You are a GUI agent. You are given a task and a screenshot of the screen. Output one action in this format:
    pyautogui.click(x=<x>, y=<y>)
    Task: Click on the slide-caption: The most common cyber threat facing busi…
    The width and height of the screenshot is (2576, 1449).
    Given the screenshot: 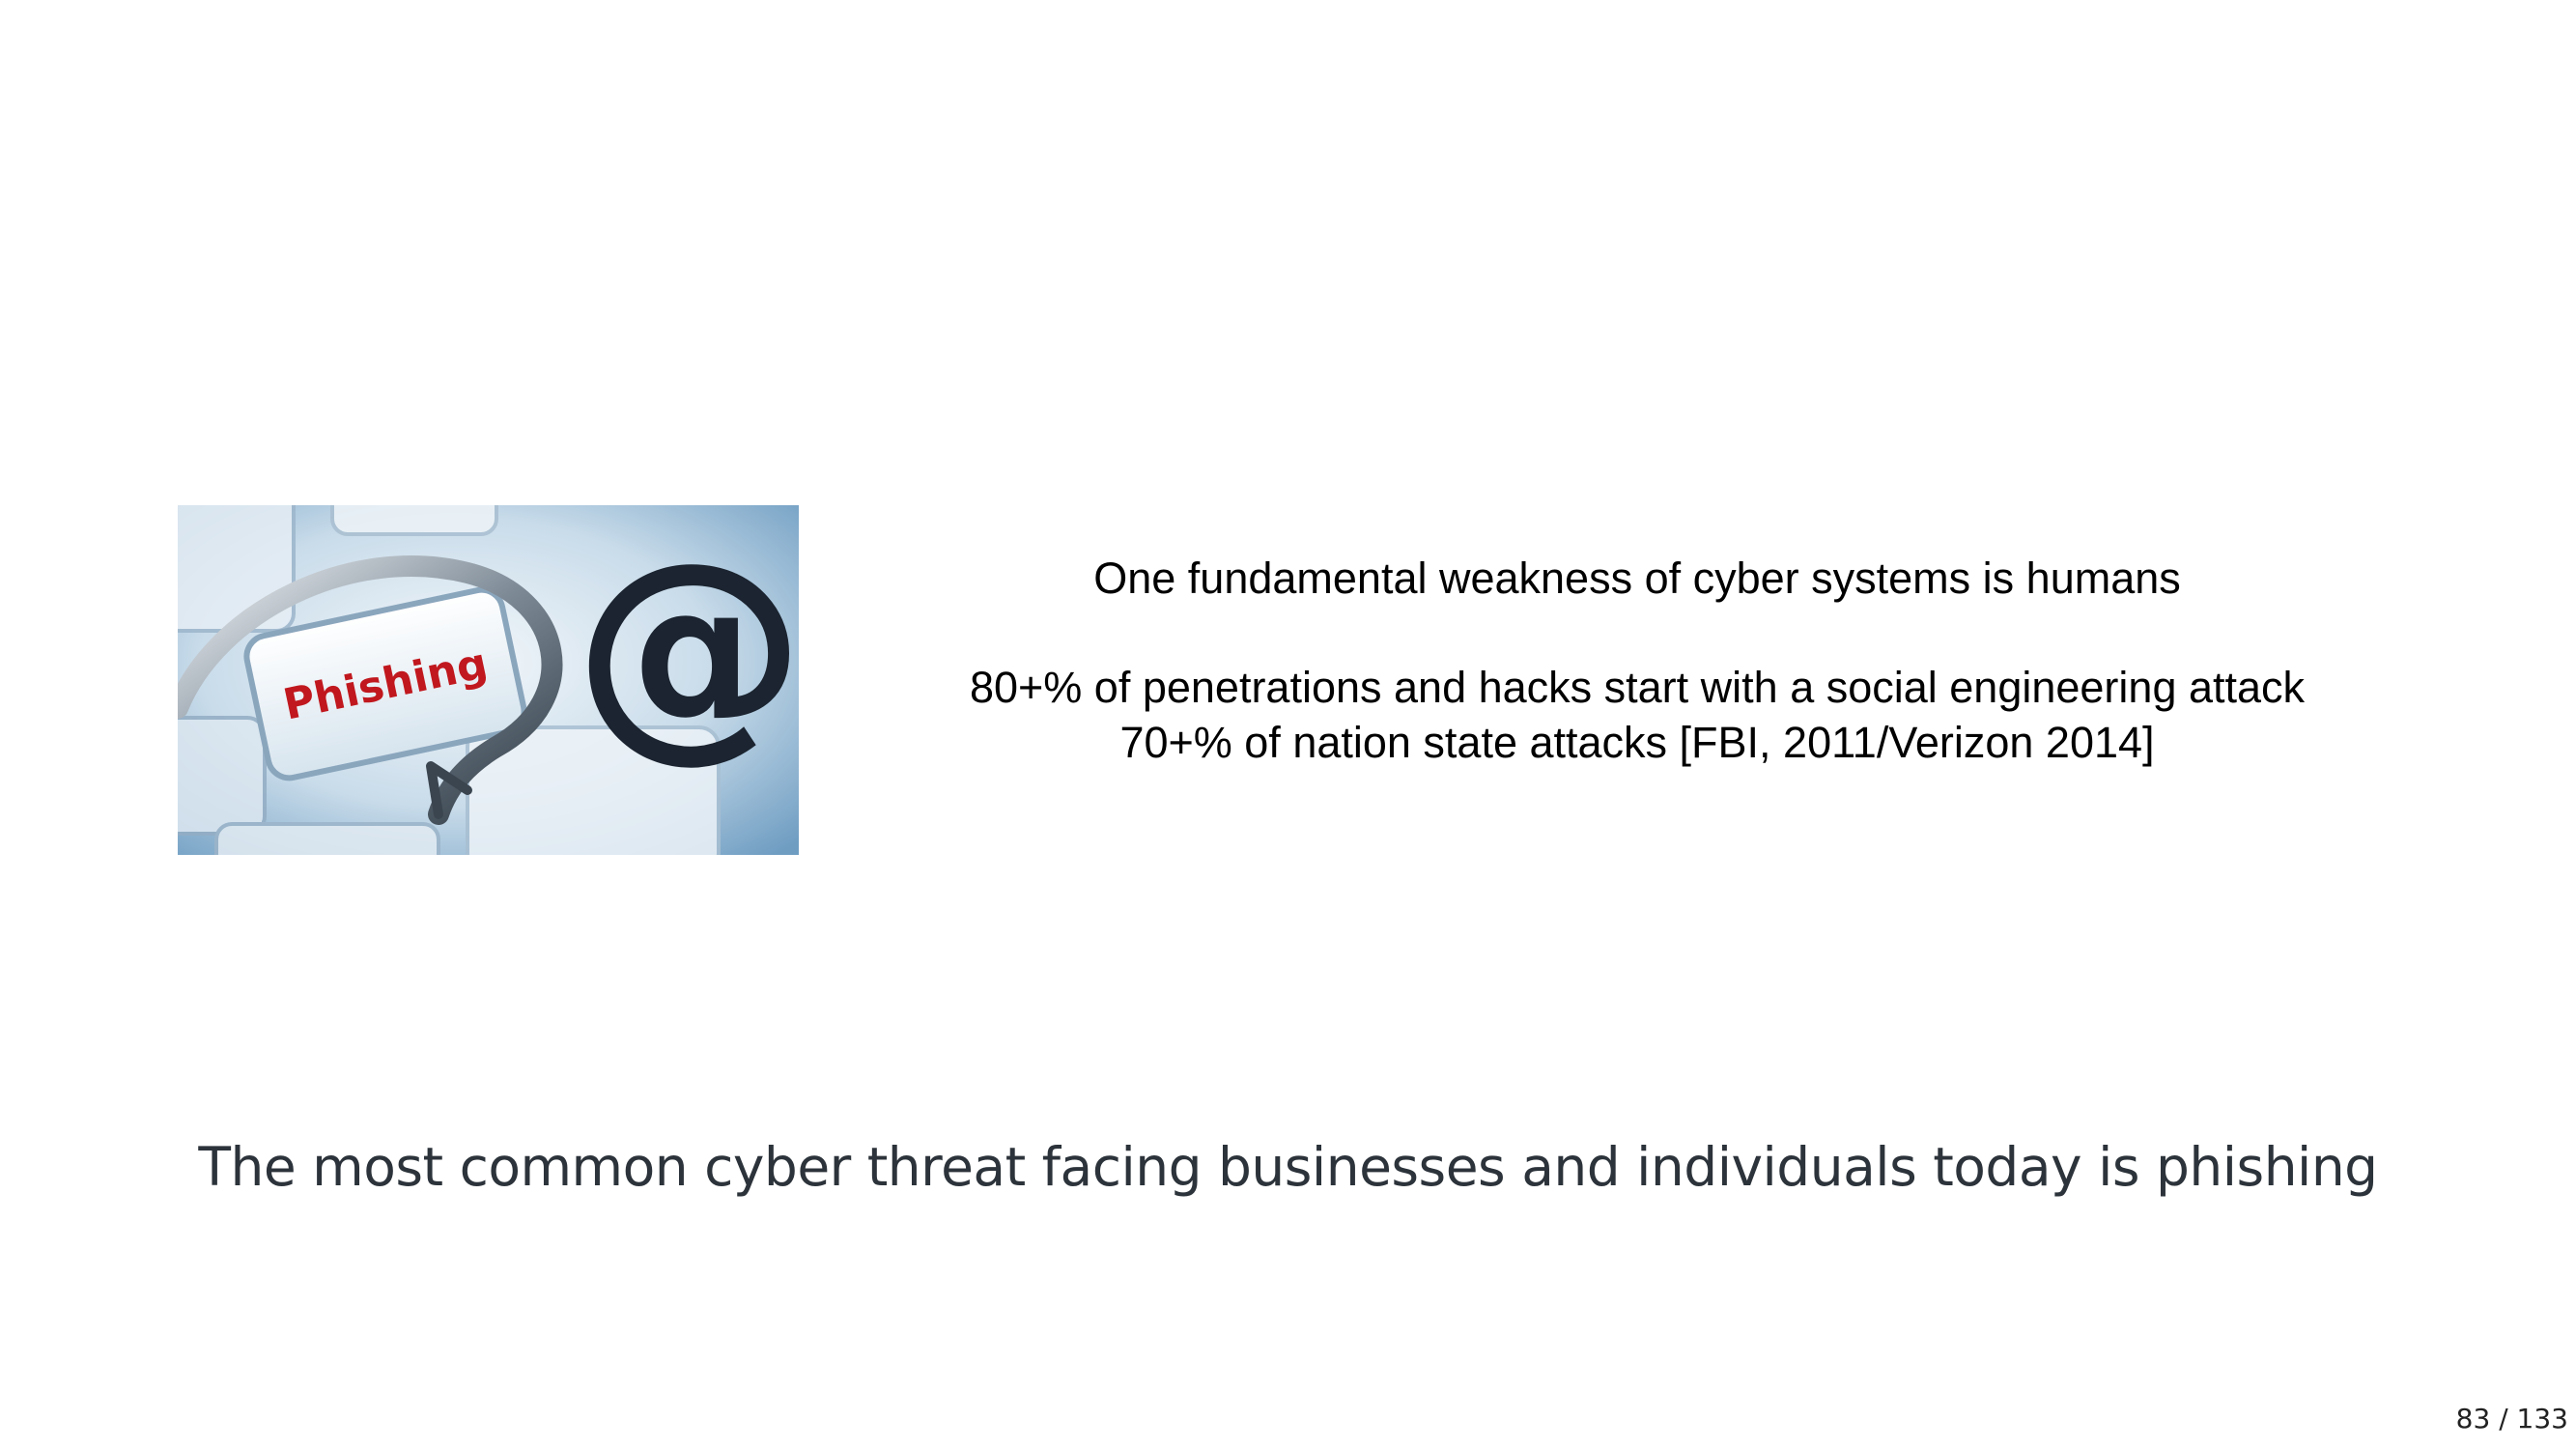 What is the action you would take?
    pyautogui.click(x=1288, y=1167)
    